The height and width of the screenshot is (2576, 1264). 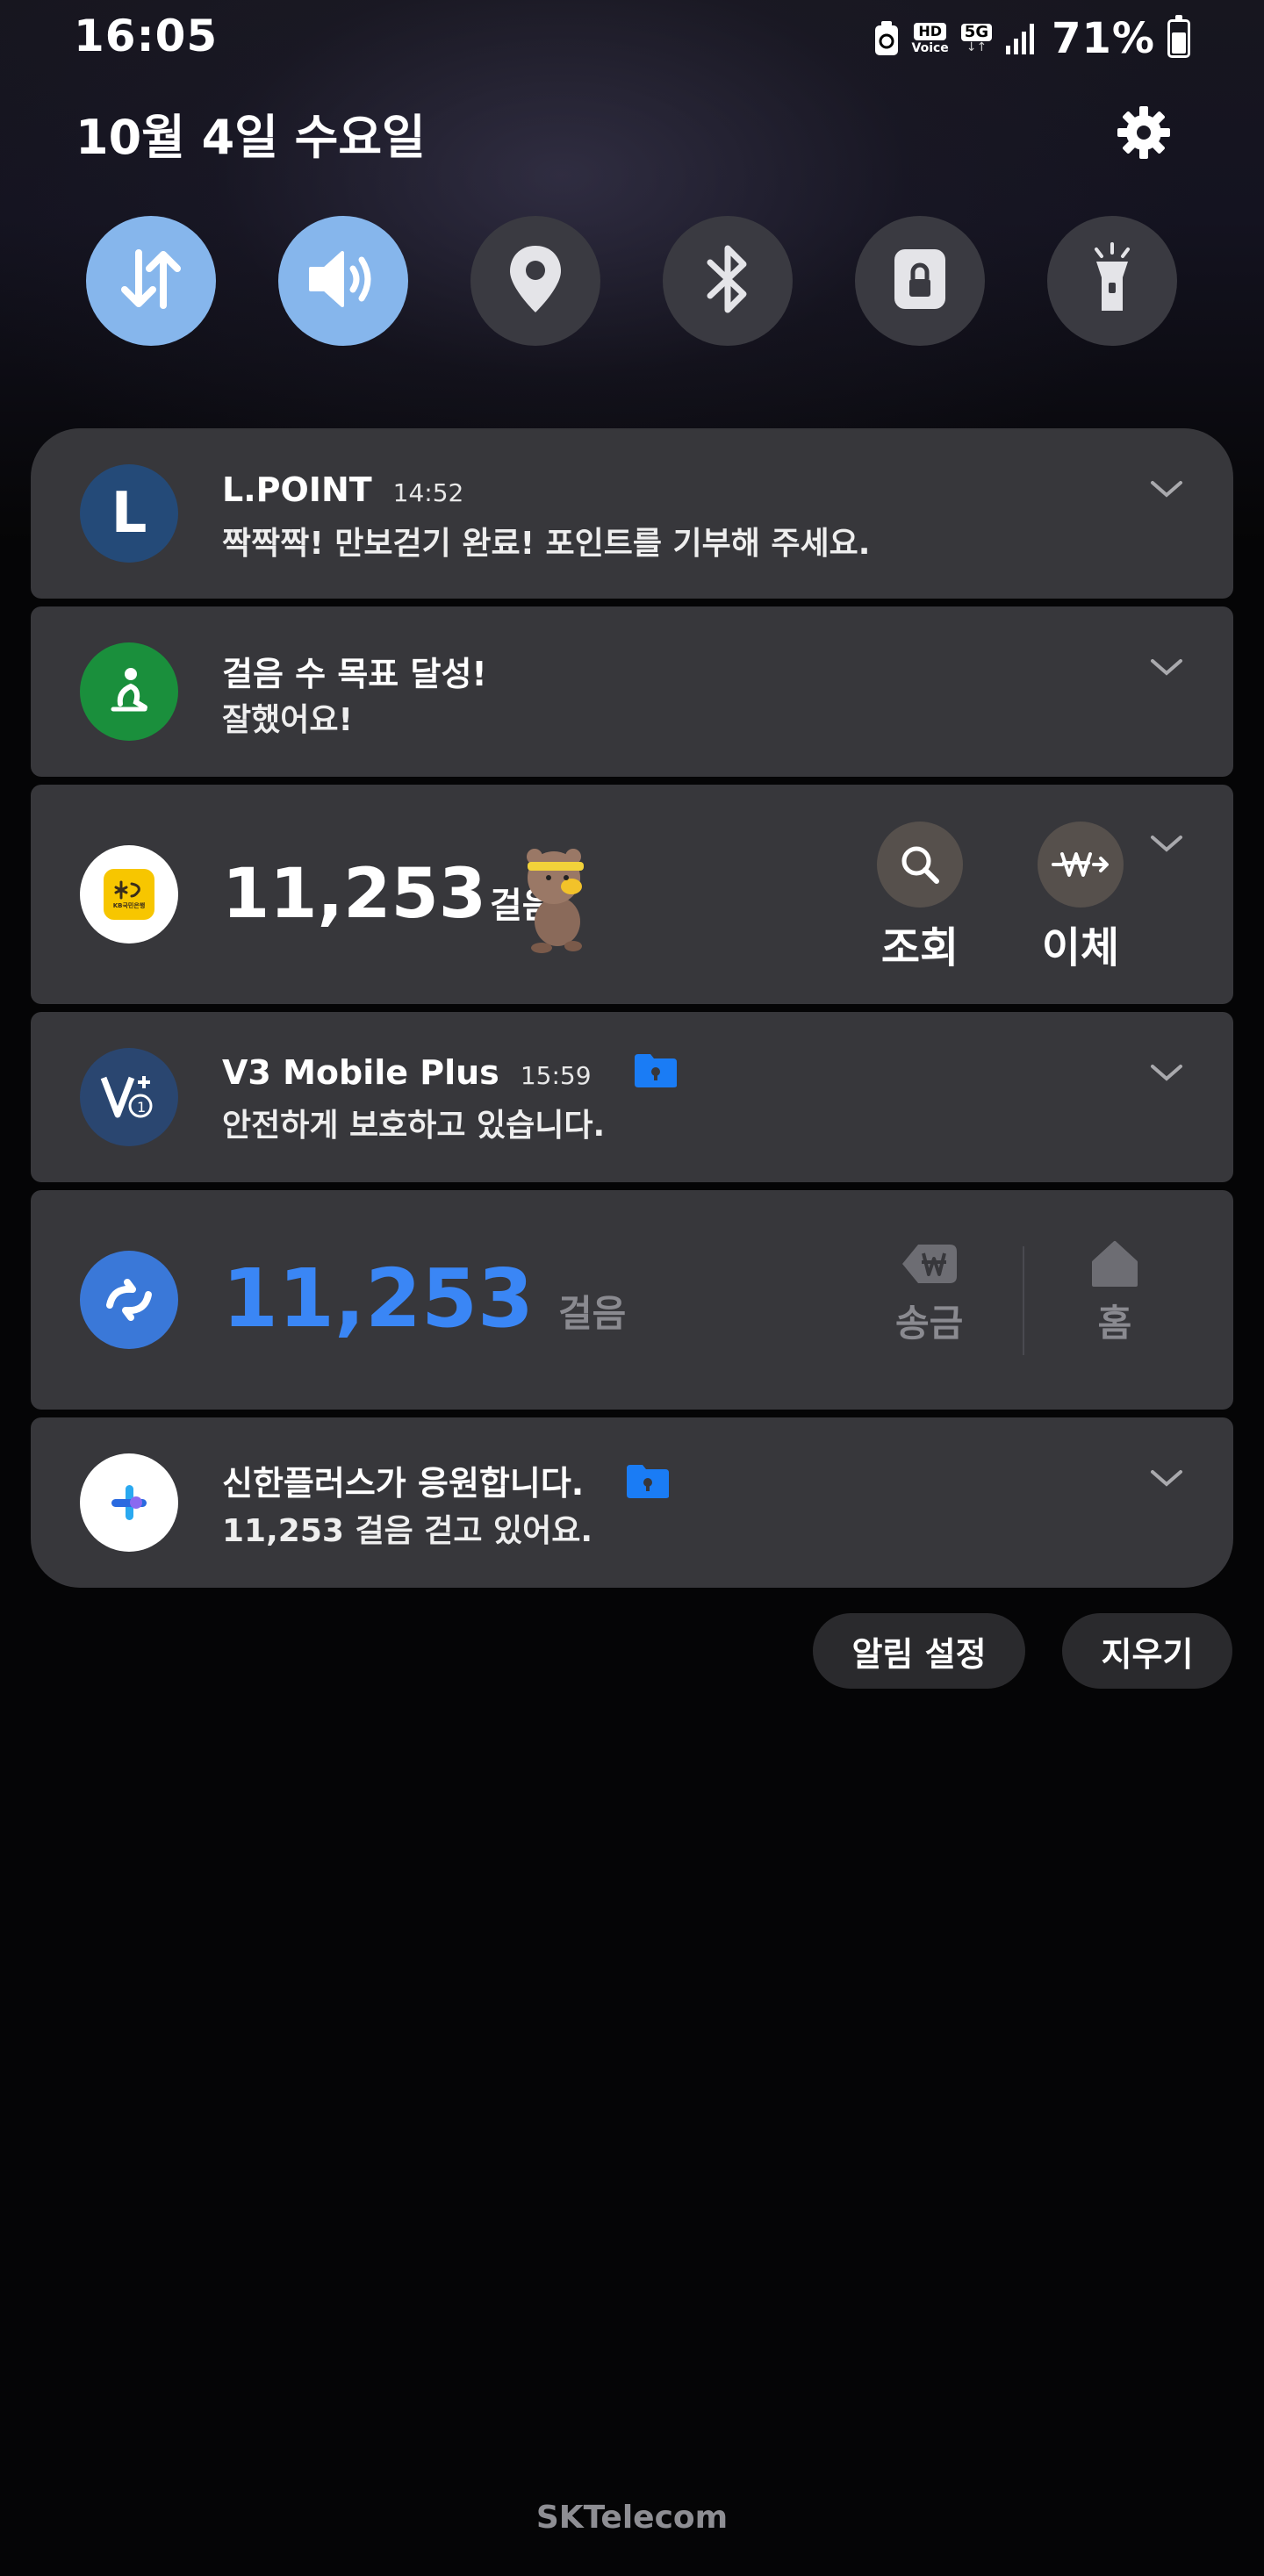 I want to click on status-icons: HD Voice 5G ↓↑ 71%, so click(x=1031, y=39).